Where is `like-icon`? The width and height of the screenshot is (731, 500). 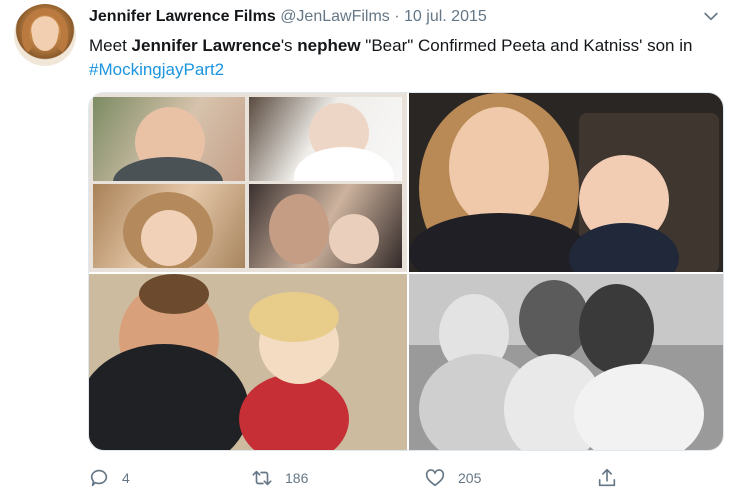
like-icon is located at coordinates (435, 478).